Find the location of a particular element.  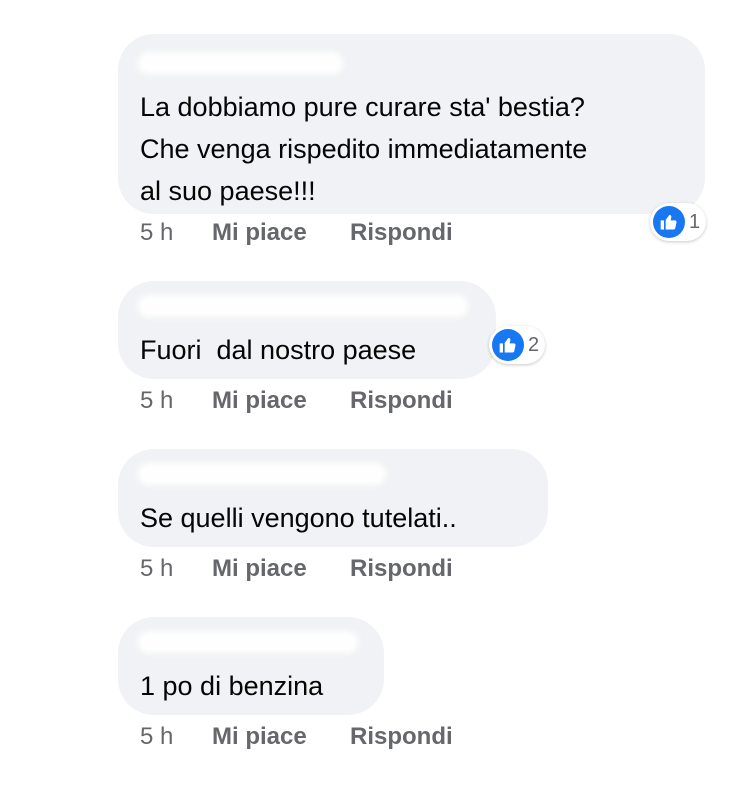

comment-text: Fuori dal nostro paese is located at coordinates (278, 350).